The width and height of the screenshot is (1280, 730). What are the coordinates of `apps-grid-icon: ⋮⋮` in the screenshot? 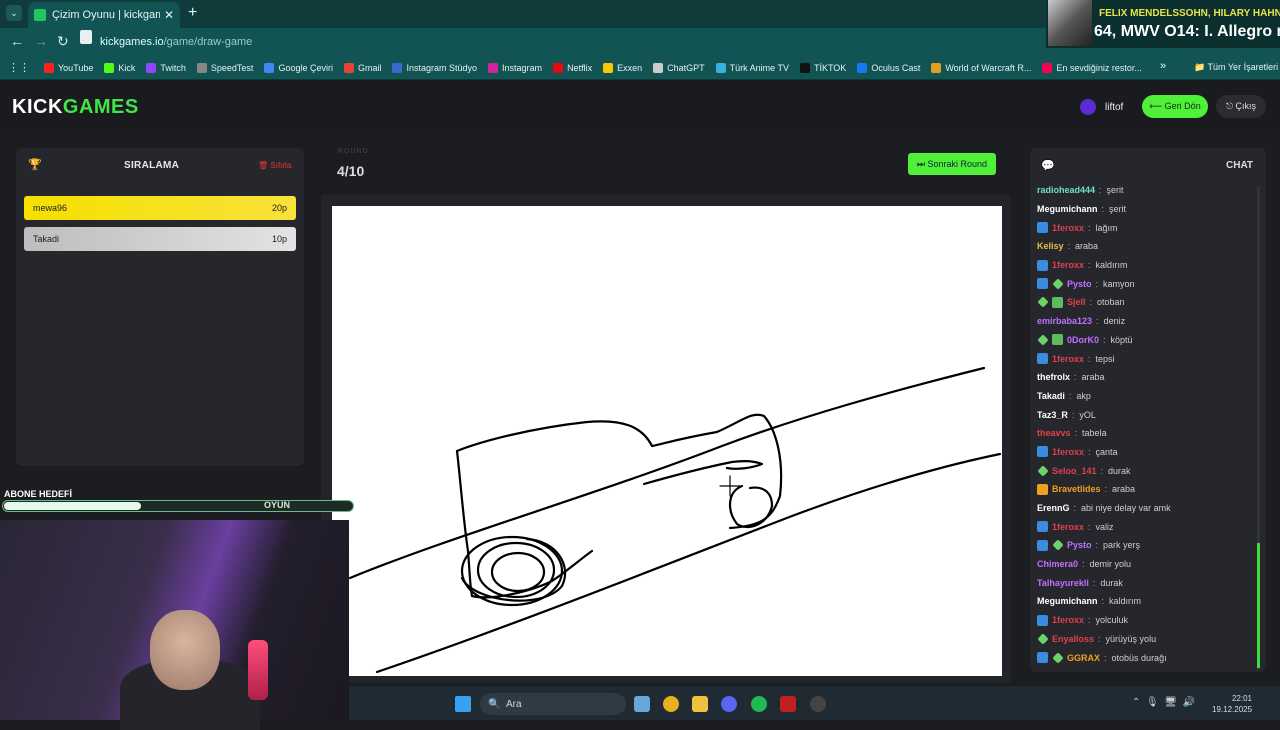 It's located at (19, 67).